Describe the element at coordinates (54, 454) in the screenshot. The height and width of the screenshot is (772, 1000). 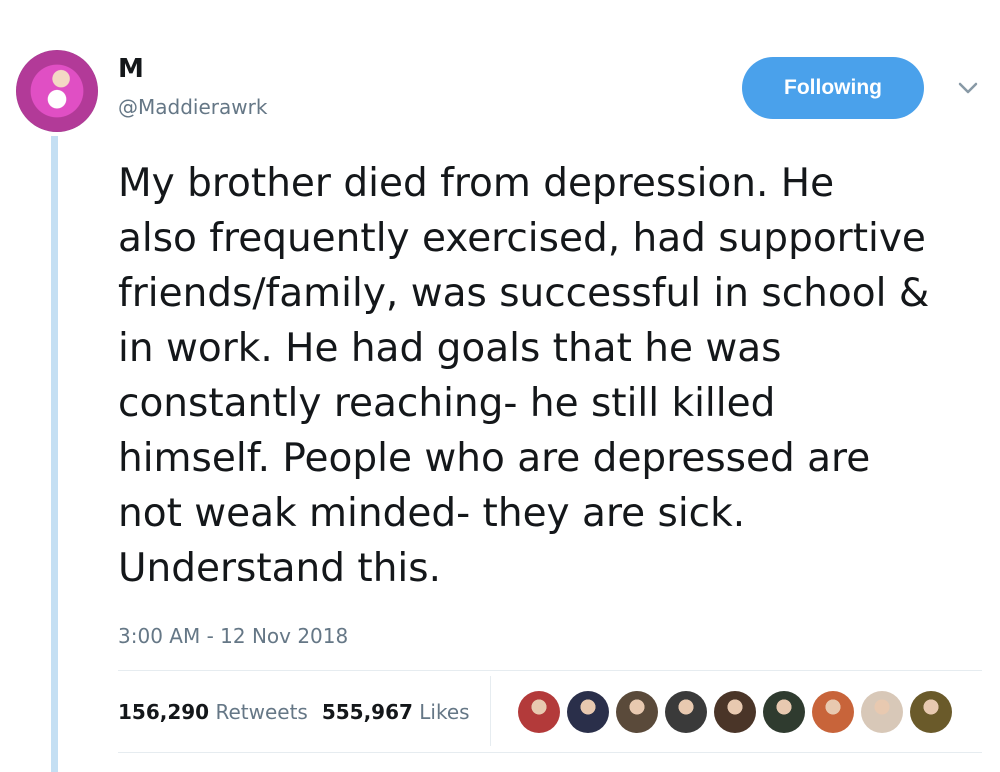
I see `thread-line` at that location.